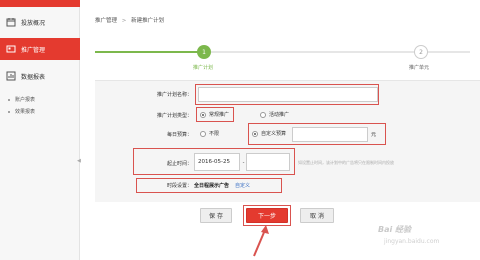 The height and width of the screenshot is (260, 480). I want to click on collapse-sidebar-icon: ◀, so click(79, 163).